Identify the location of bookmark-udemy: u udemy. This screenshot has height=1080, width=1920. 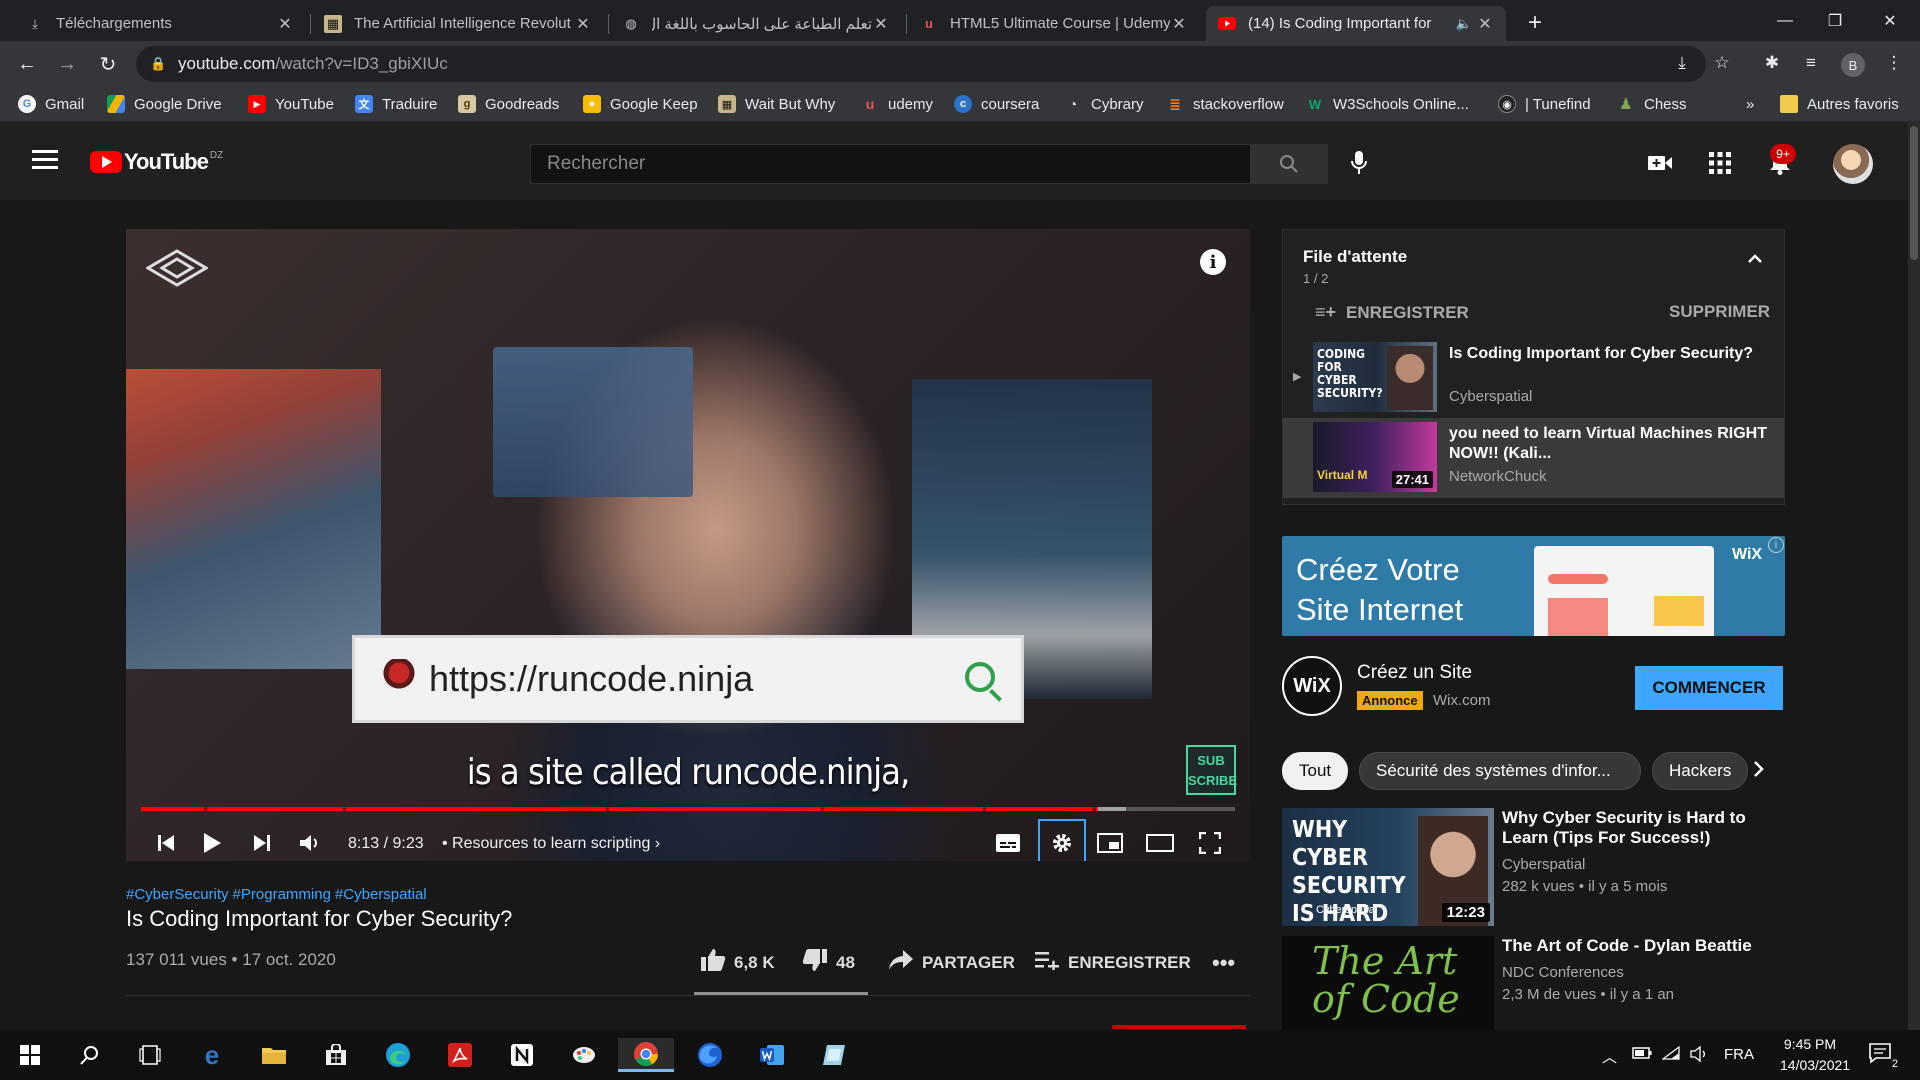
(897, 104).